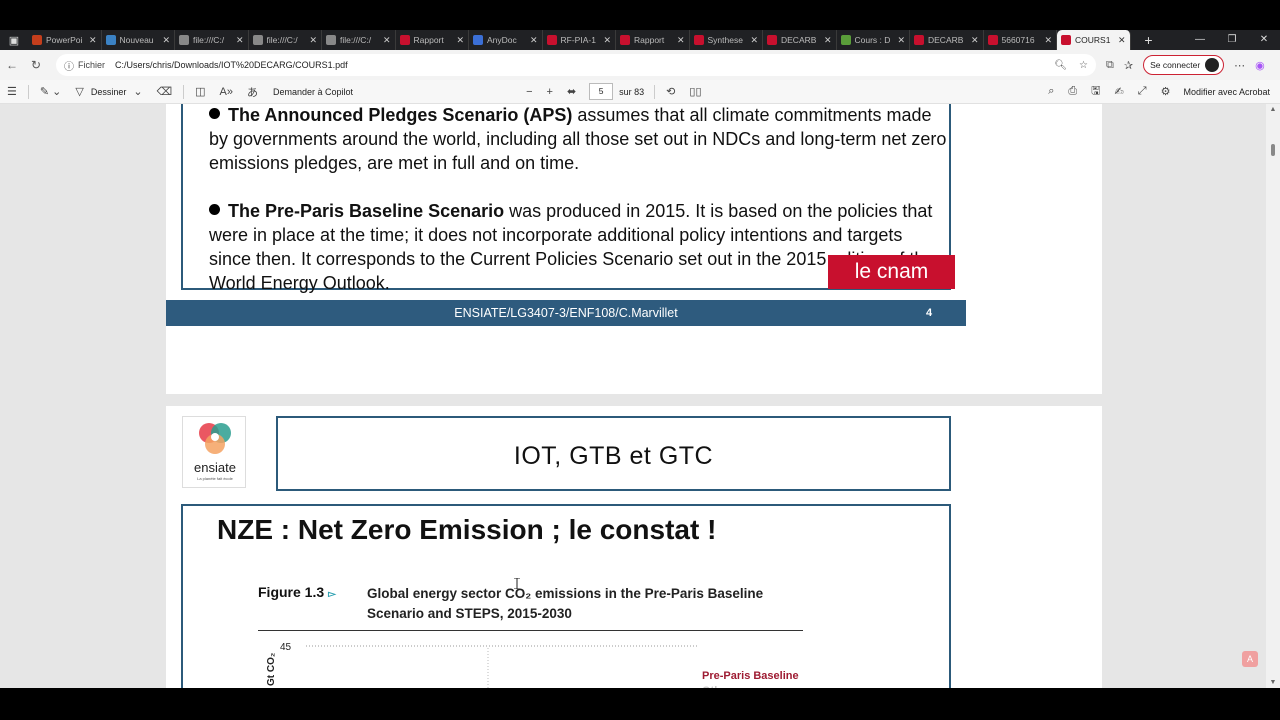 Image resolution: width=1280 pixels, height=720 pixels. I want to click on fullscreen-icon: ⤢, so click(1142, 91).